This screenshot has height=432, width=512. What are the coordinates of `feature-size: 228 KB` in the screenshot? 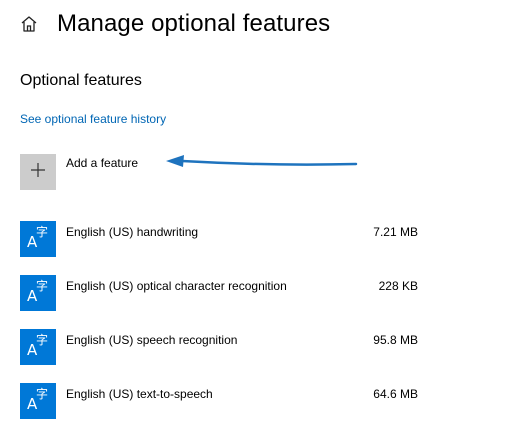 It's located at (398, 286).